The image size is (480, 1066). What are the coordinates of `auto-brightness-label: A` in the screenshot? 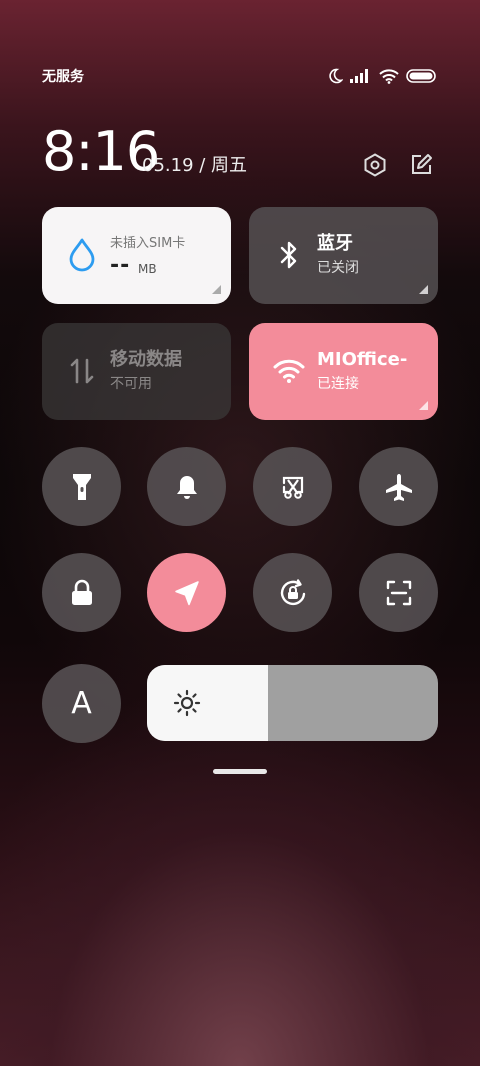 It's located at (81, 703).